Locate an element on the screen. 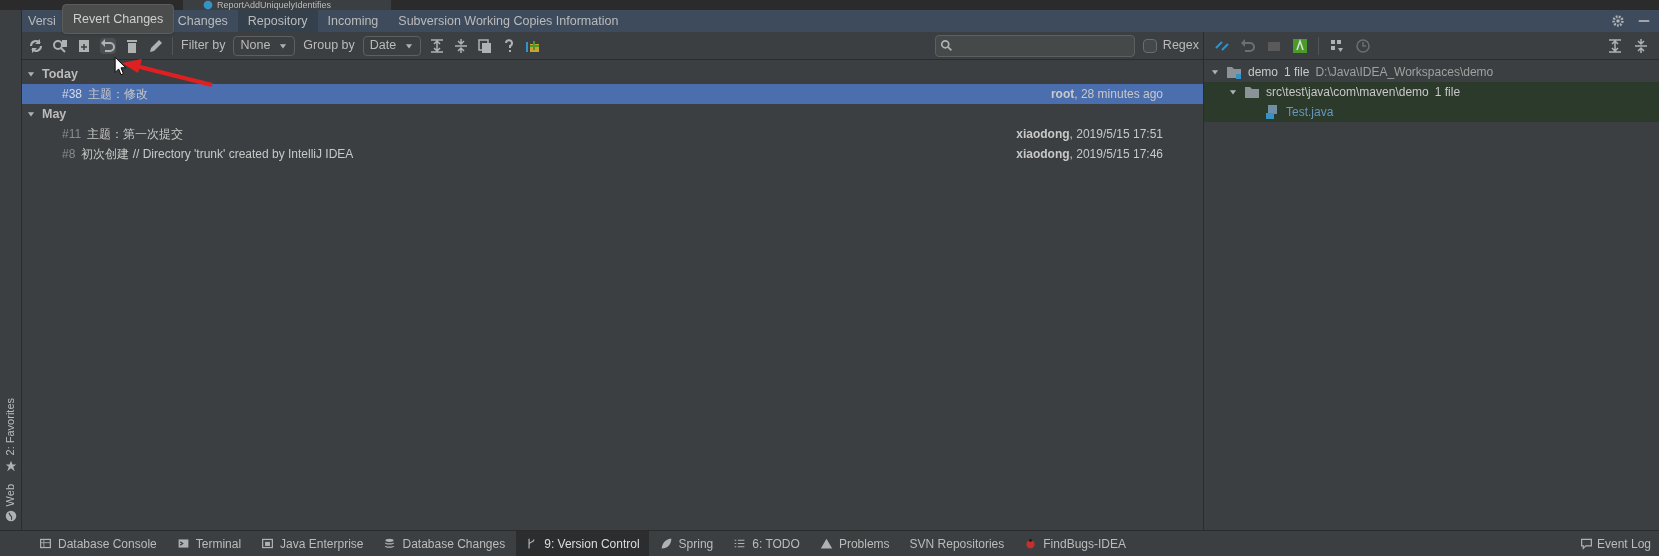  revision-number: #38 is located at coordinates (72, 94).